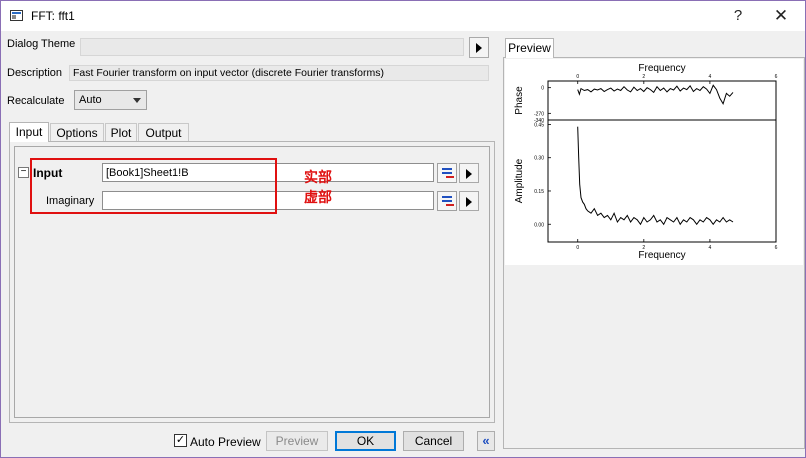 This screenshot has height=458, width=806. I want to click on amplitude-plot-frame, so click(662, 181).